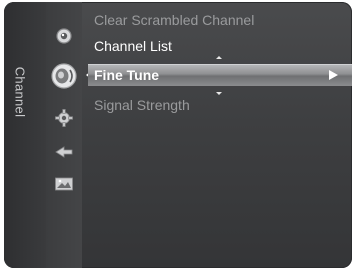 Image resolution: width=360 pixels, height=271 pixels. Describe the element at coordinates (64, 36) in the screenshot. I see `picture-icon` at that location.